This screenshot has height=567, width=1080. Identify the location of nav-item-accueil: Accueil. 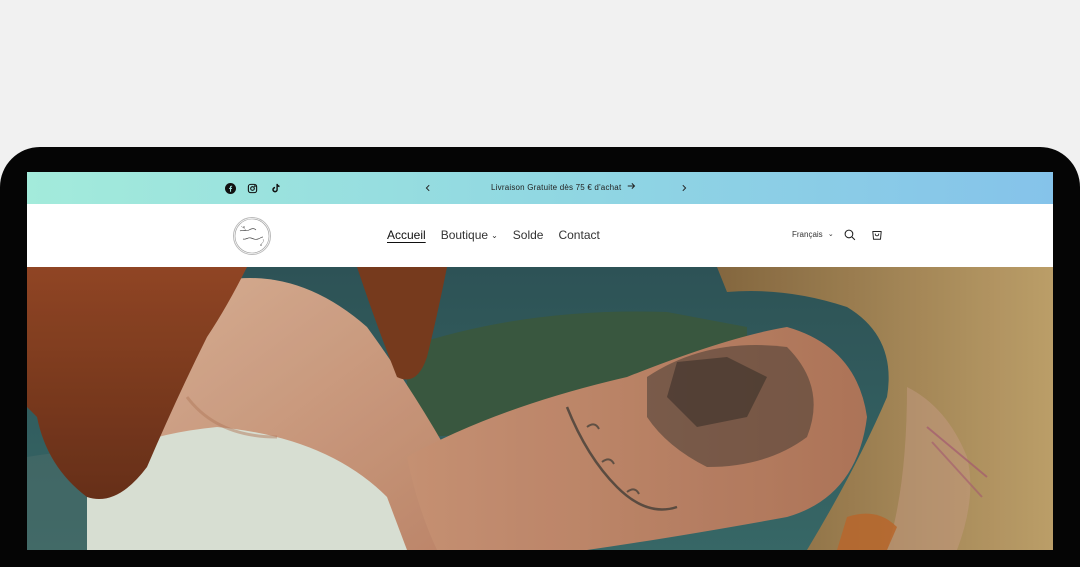
(406, 235).